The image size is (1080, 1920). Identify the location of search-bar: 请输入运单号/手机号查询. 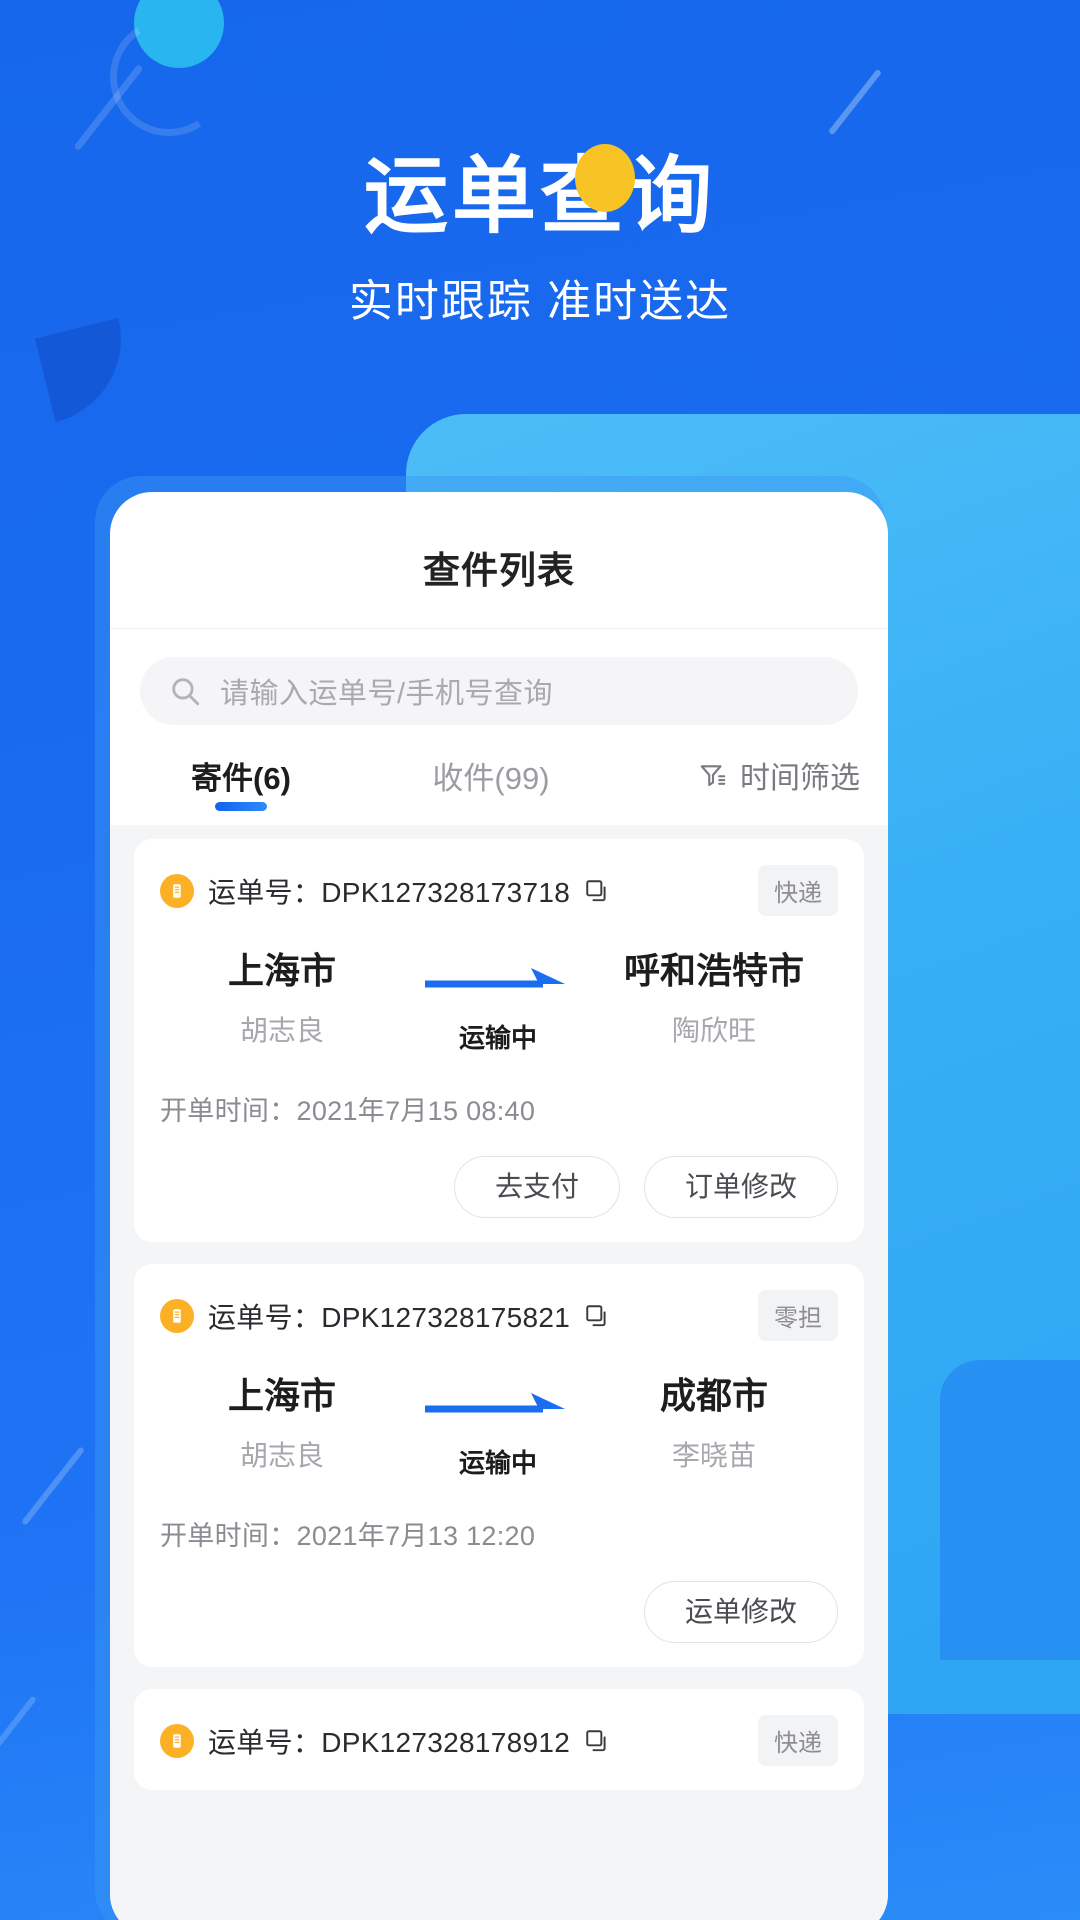
(499, 691).